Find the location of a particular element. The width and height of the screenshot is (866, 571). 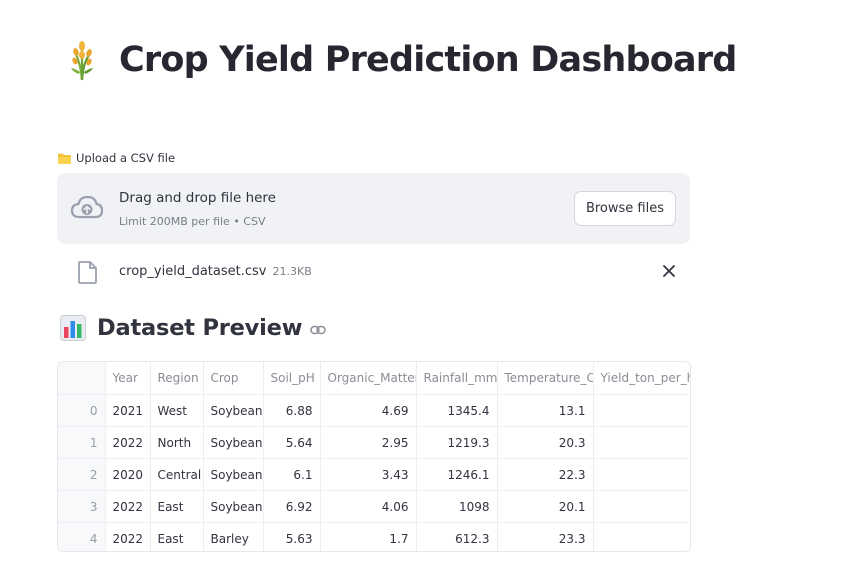

page-header: Crop Yield Prediction Dashboard is located at coordinates (402, 60).